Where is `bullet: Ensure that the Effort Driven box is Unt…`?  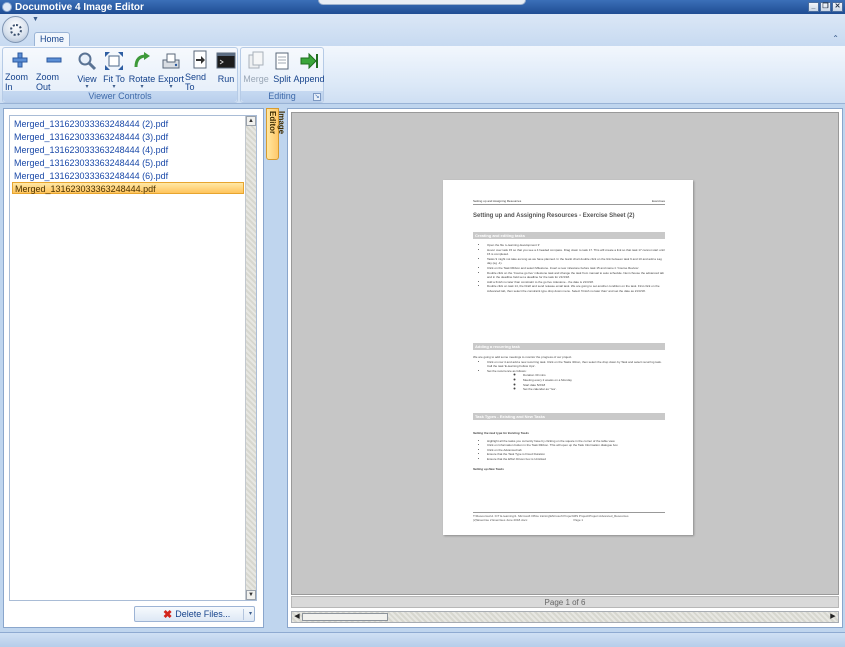 bullet: Ensure that the Effort Driven box is Unt… is located at coordinates (576, 459).